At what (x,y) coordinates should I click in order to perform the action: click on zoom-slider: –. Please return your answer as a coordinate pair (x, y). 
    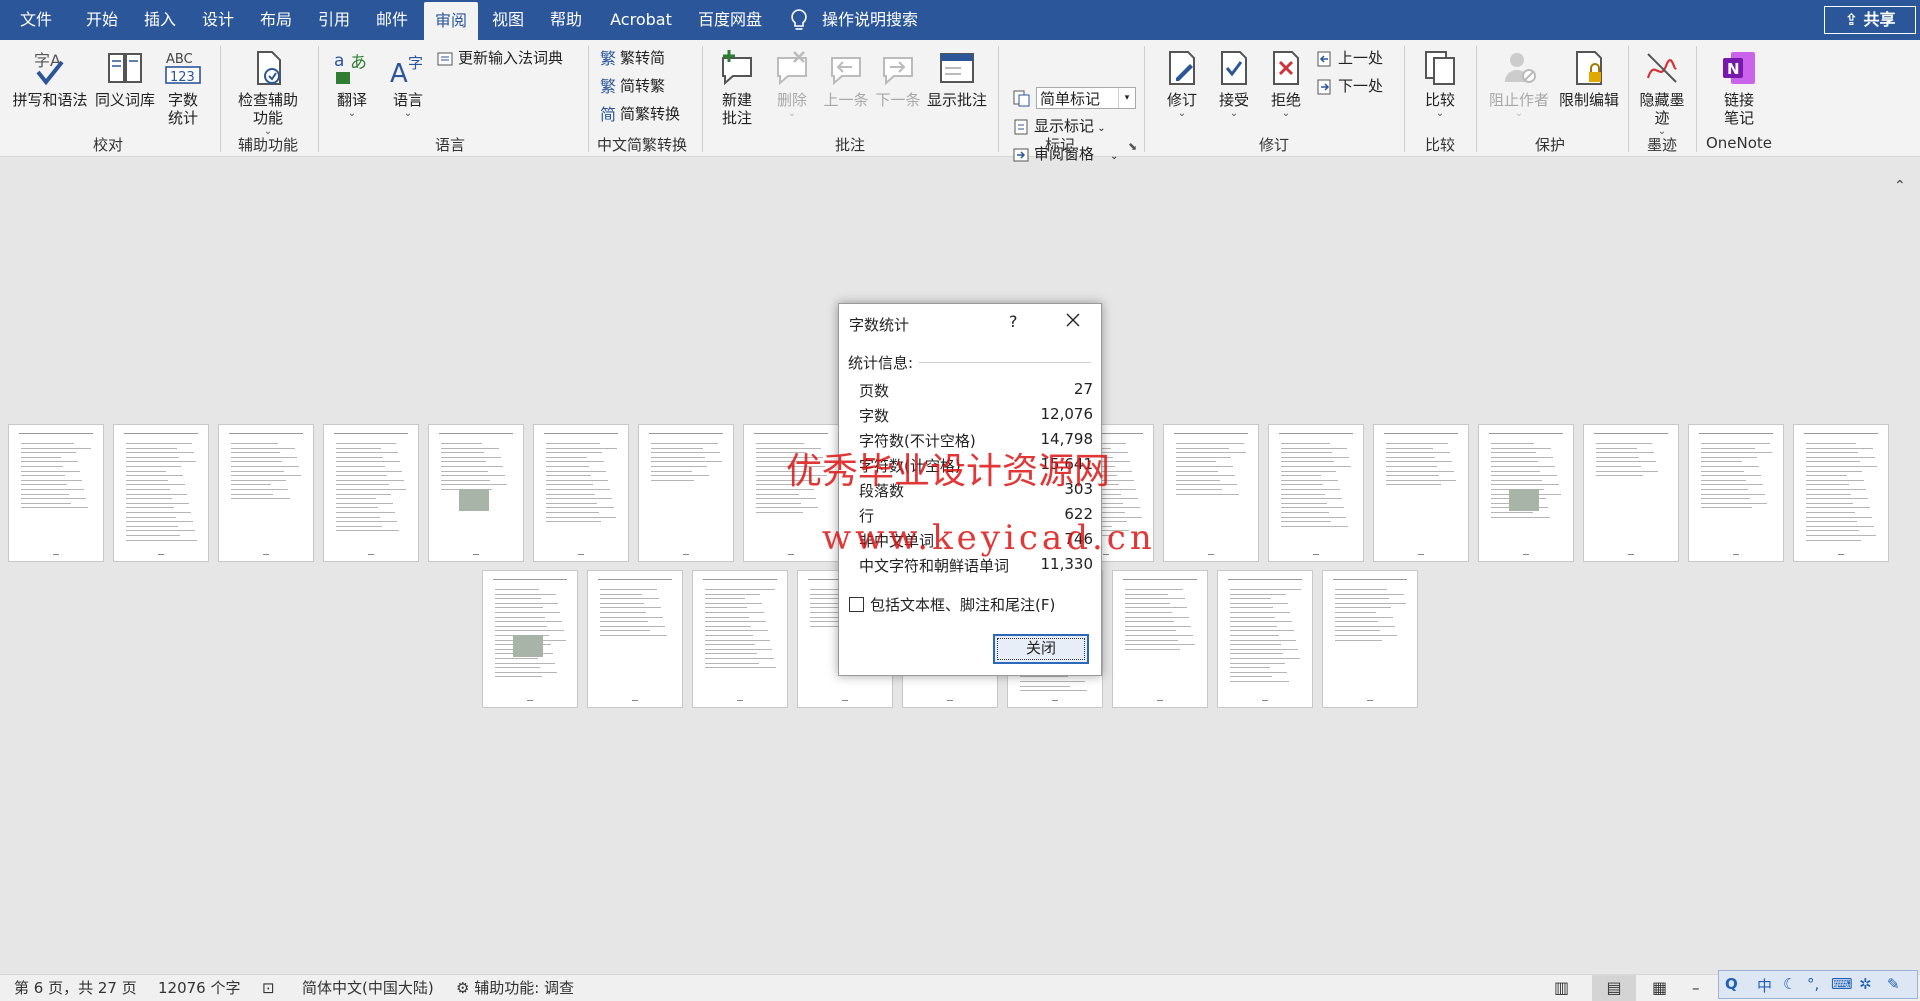
    Looking at the image, I should click on (1696, 988).